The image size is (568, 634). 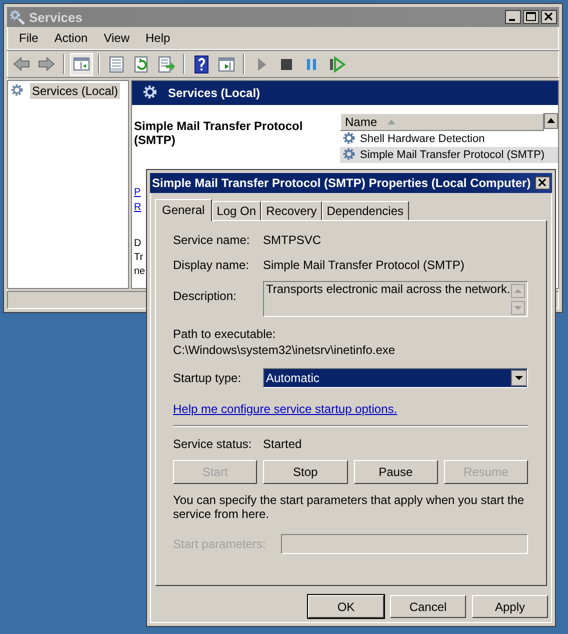 I want to click on pane-title: Services (Local), so click(x=214, y=93).